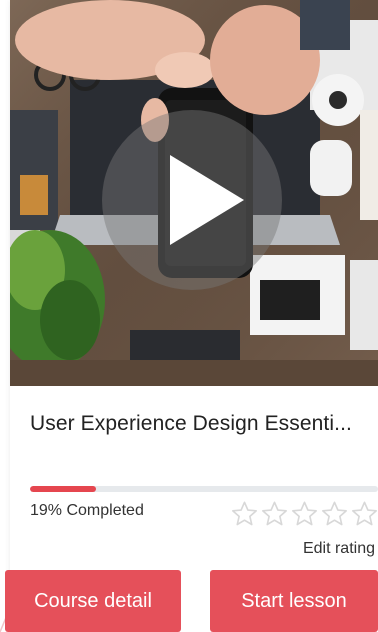 Image resolution: width=378 pixels, height=632 pixels. Describe the element at coordinates (294, 601) in the screenshot. I see `start-lesson-button: Start lesson` at that location.